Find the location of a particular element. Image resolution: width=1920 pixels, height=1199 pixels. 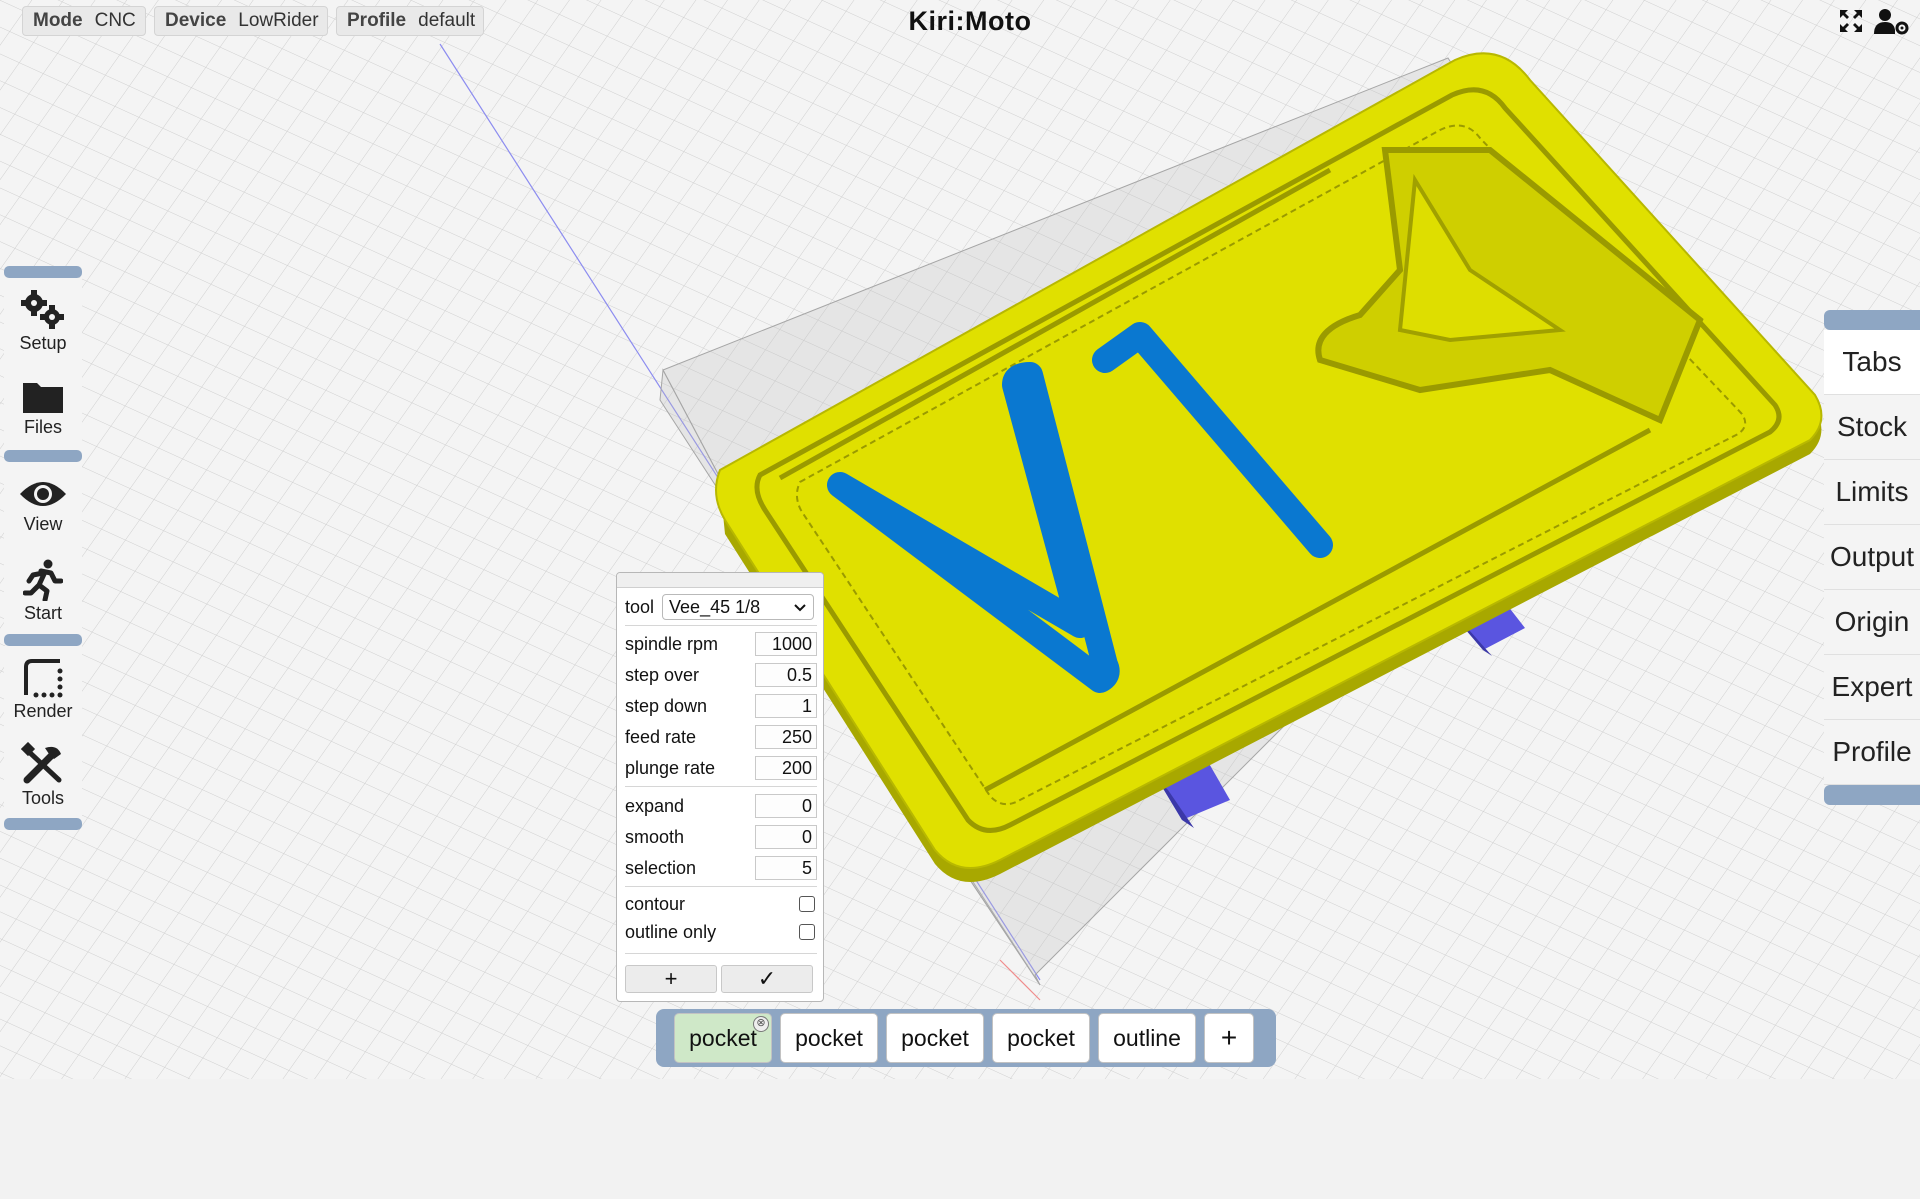

nav-setup-label: Setup is located at coordinates (43, 342).